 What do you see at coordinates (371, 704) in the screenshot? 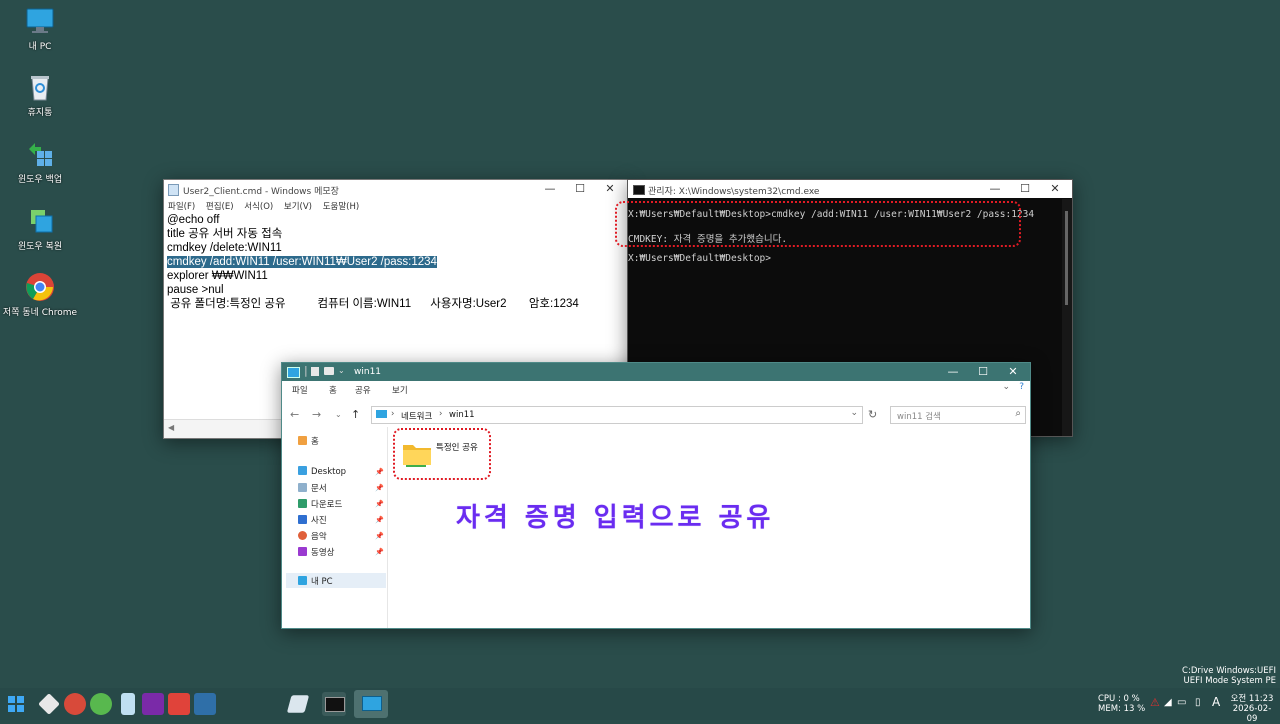
I see `explorer-taskbar-button` at bounding box center [371, 704].